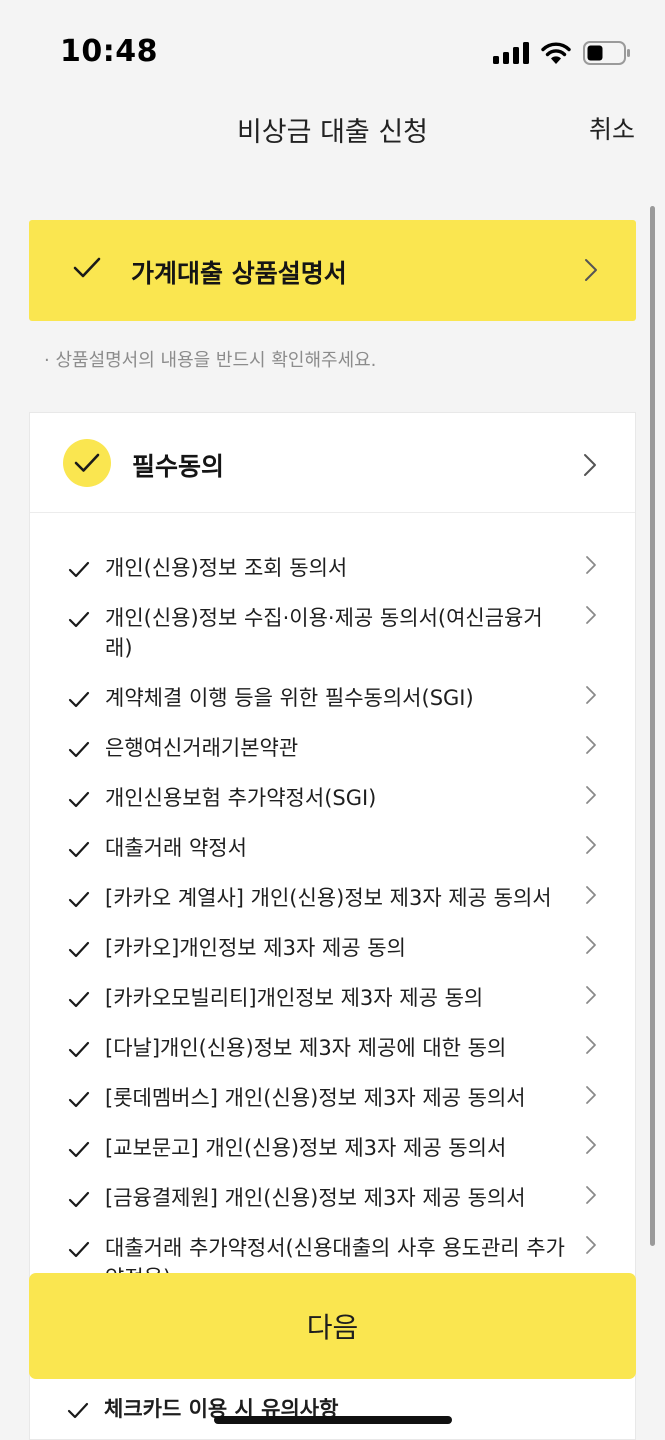  Describe the element at coordinates (333, 1420) in the screenshot. I see `home-indicator` at that location.